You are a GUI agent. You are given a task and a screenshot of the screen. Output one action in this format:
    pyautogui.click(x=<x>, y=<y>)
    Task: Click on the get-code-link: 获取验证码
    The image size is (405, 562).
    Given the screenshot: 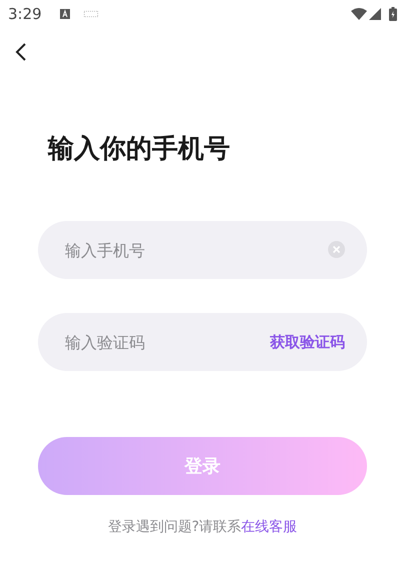 What is the action you would take?
    pyautogui.click(x=307, y=342)
    